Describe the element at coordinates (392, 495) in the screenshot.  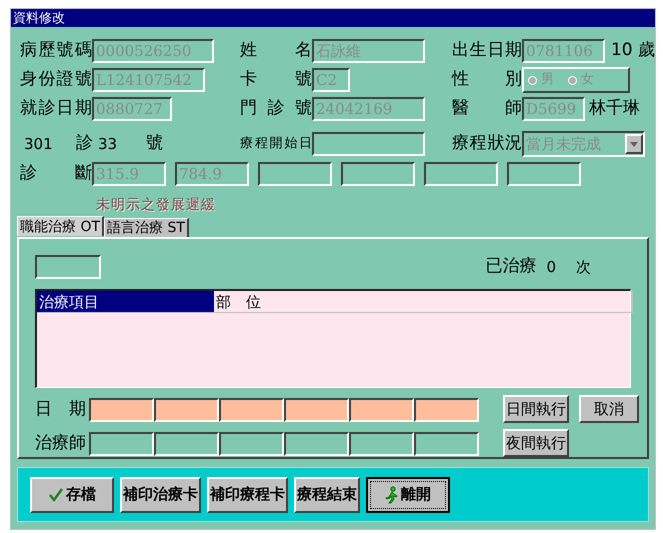
I see `running-figure-icon` at that location.